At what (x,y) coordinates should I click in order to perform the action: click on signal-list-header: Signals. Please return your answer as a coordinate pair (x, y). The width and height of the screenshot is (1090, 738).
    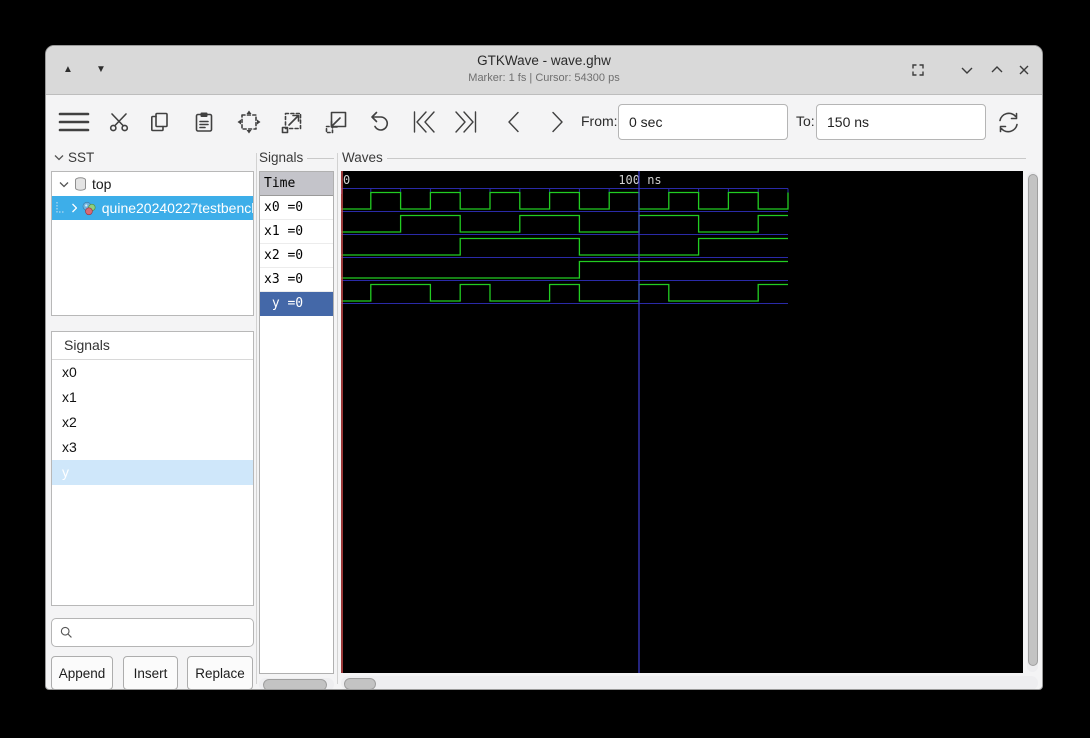
    Looking at the image, I should click on (152, 346).